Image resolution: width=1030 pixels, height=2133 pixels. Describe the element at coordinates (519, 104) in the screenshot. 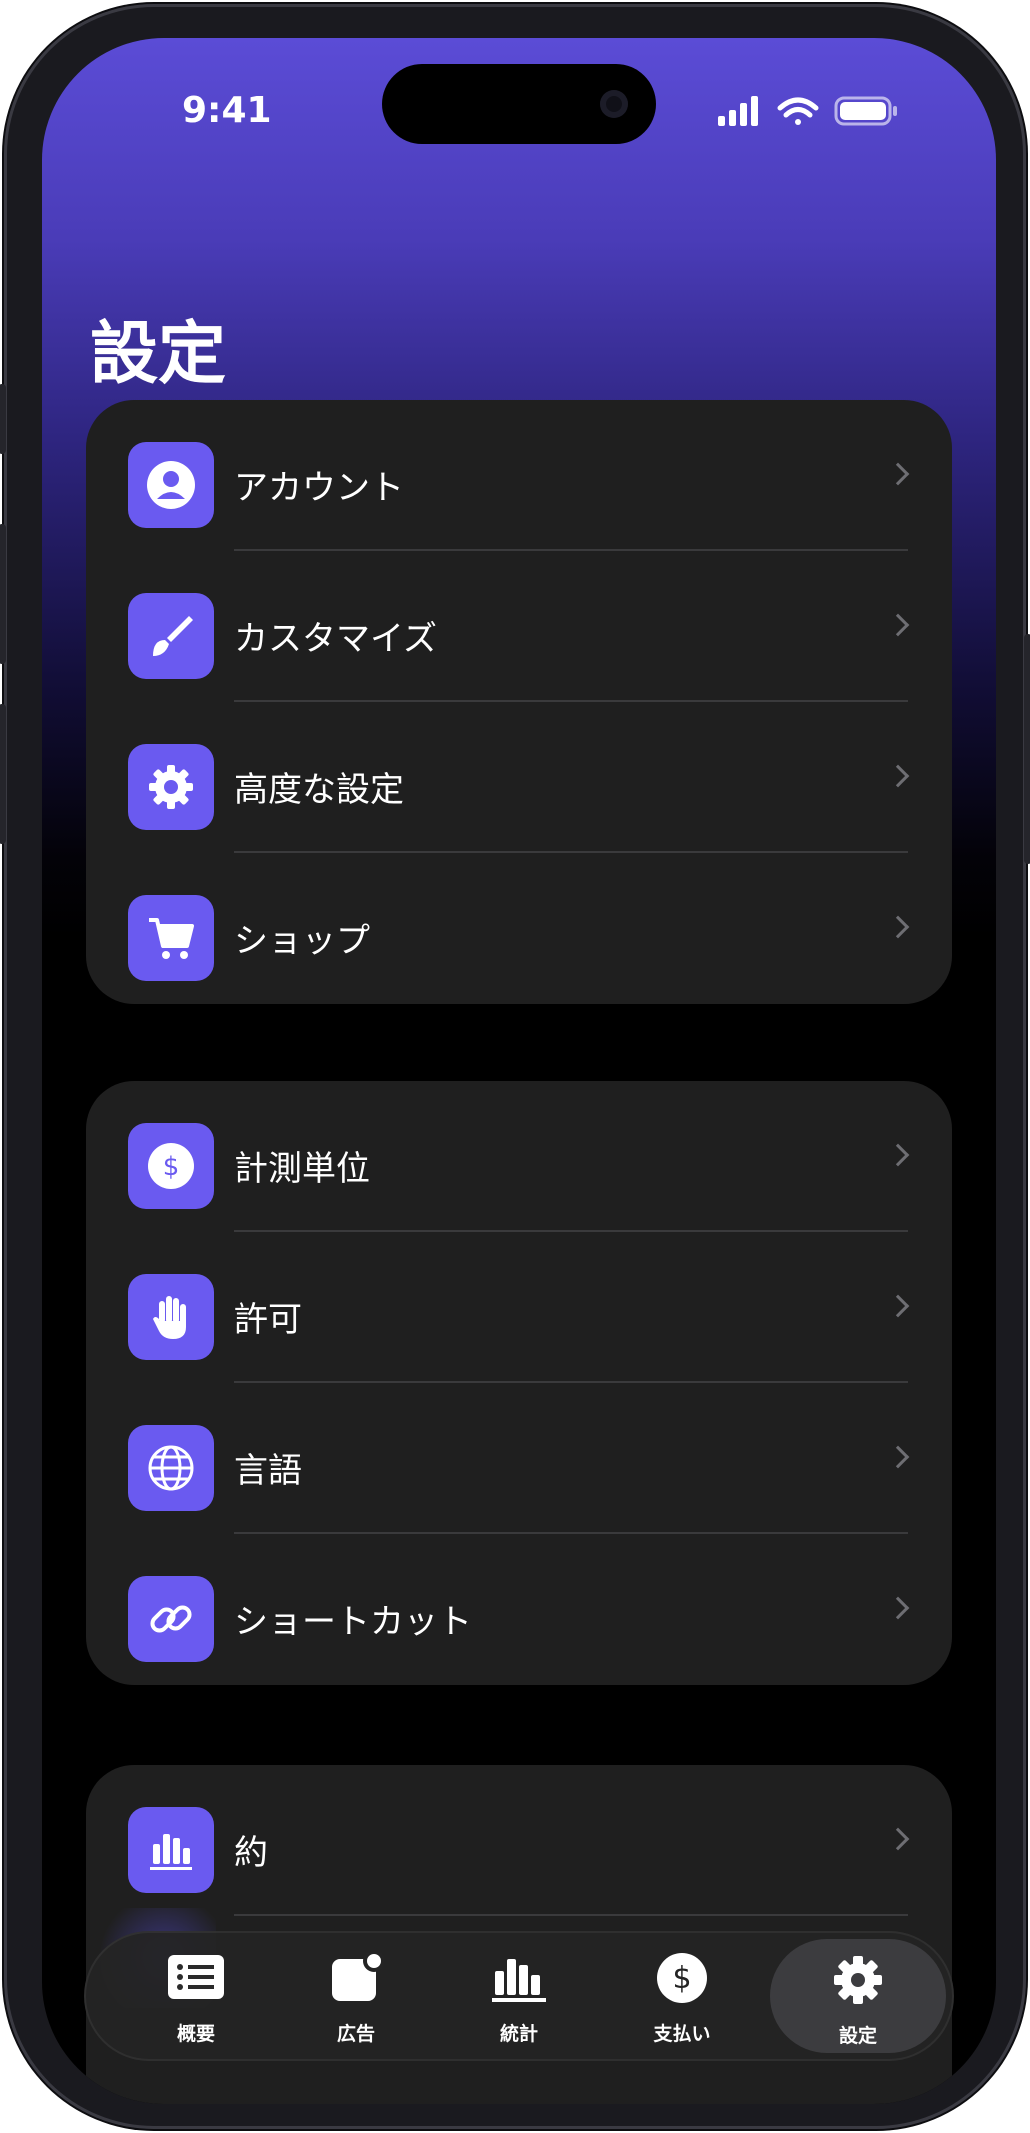

I see `dynamic-island` at that location.